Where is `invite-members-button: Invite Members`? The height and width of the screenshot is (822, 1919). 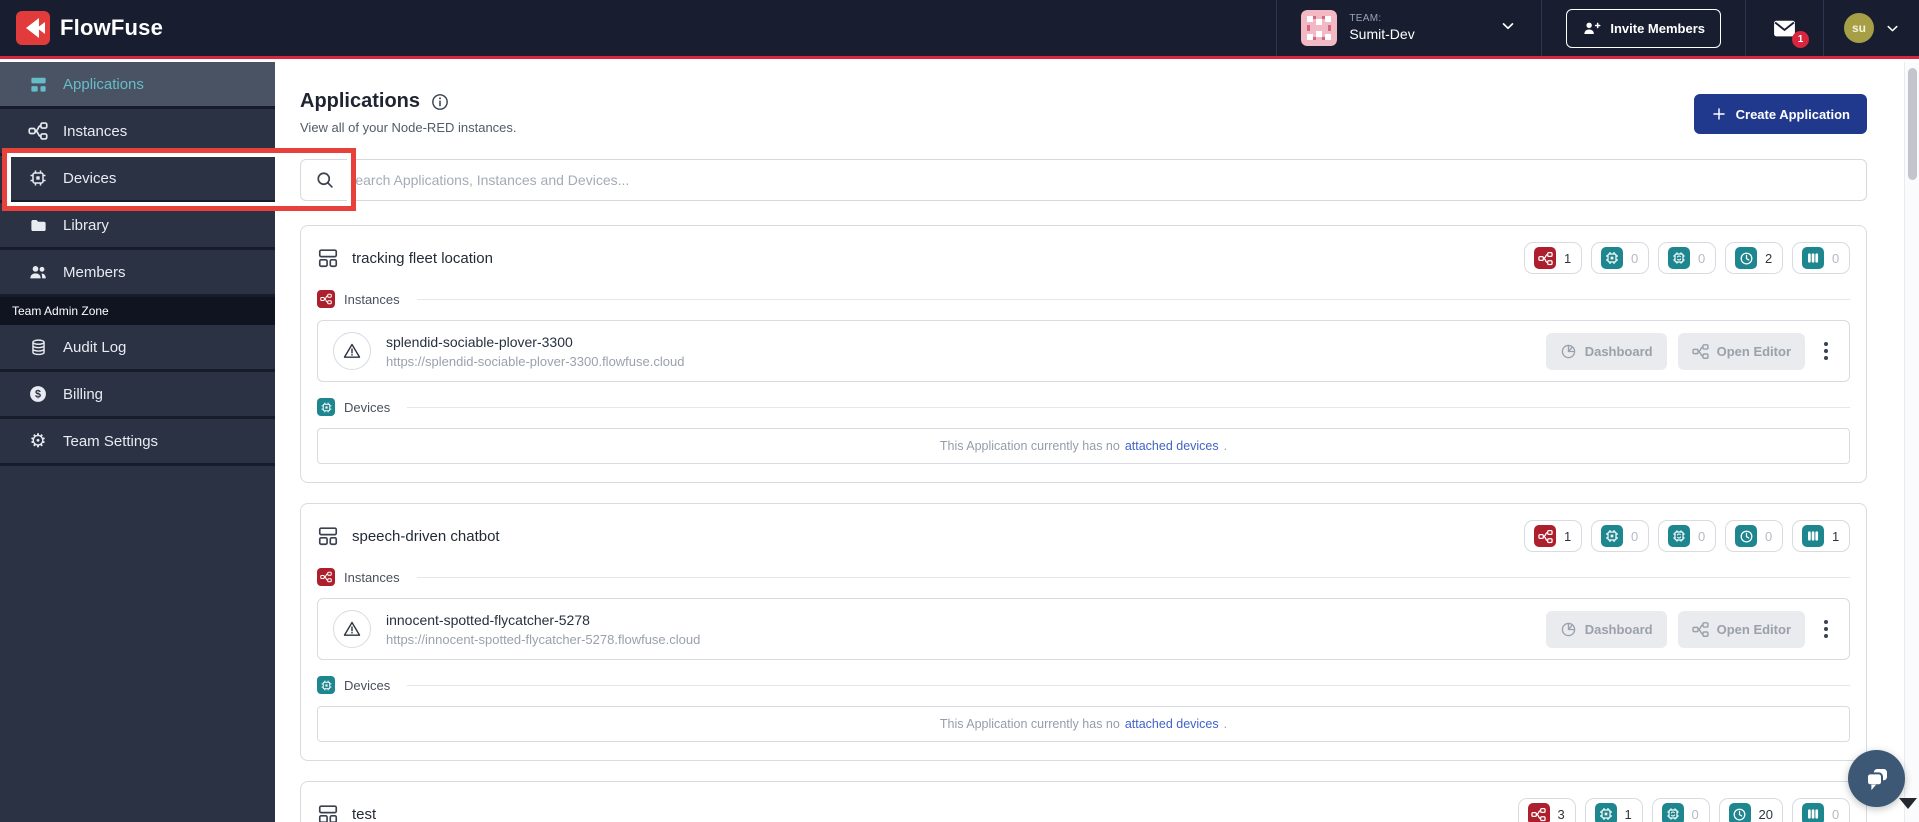
invite-members-button: Invite Members is located at coordinates (1643, 28).